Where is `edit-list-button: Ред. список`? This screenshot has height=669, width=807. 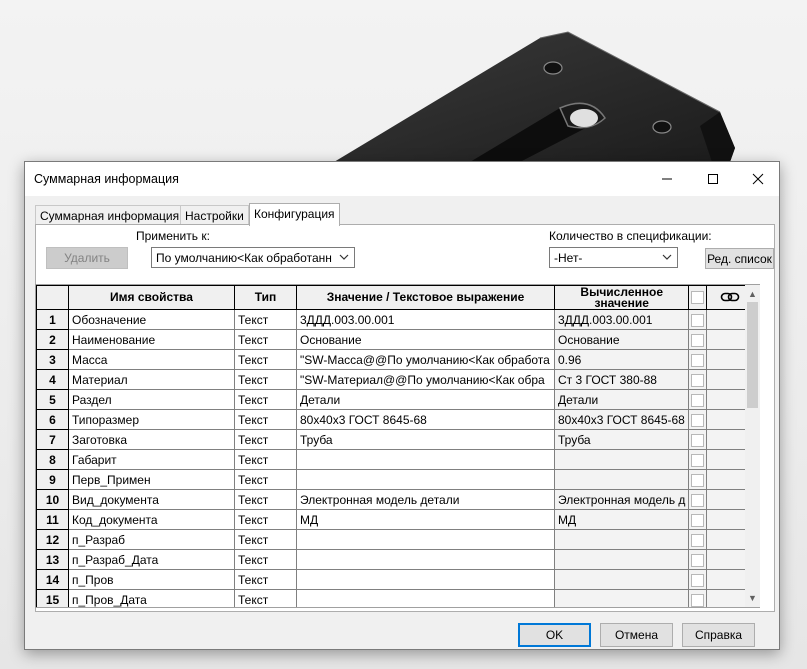 edit-list-button: Ред. список is located at coordinates (739, 258).